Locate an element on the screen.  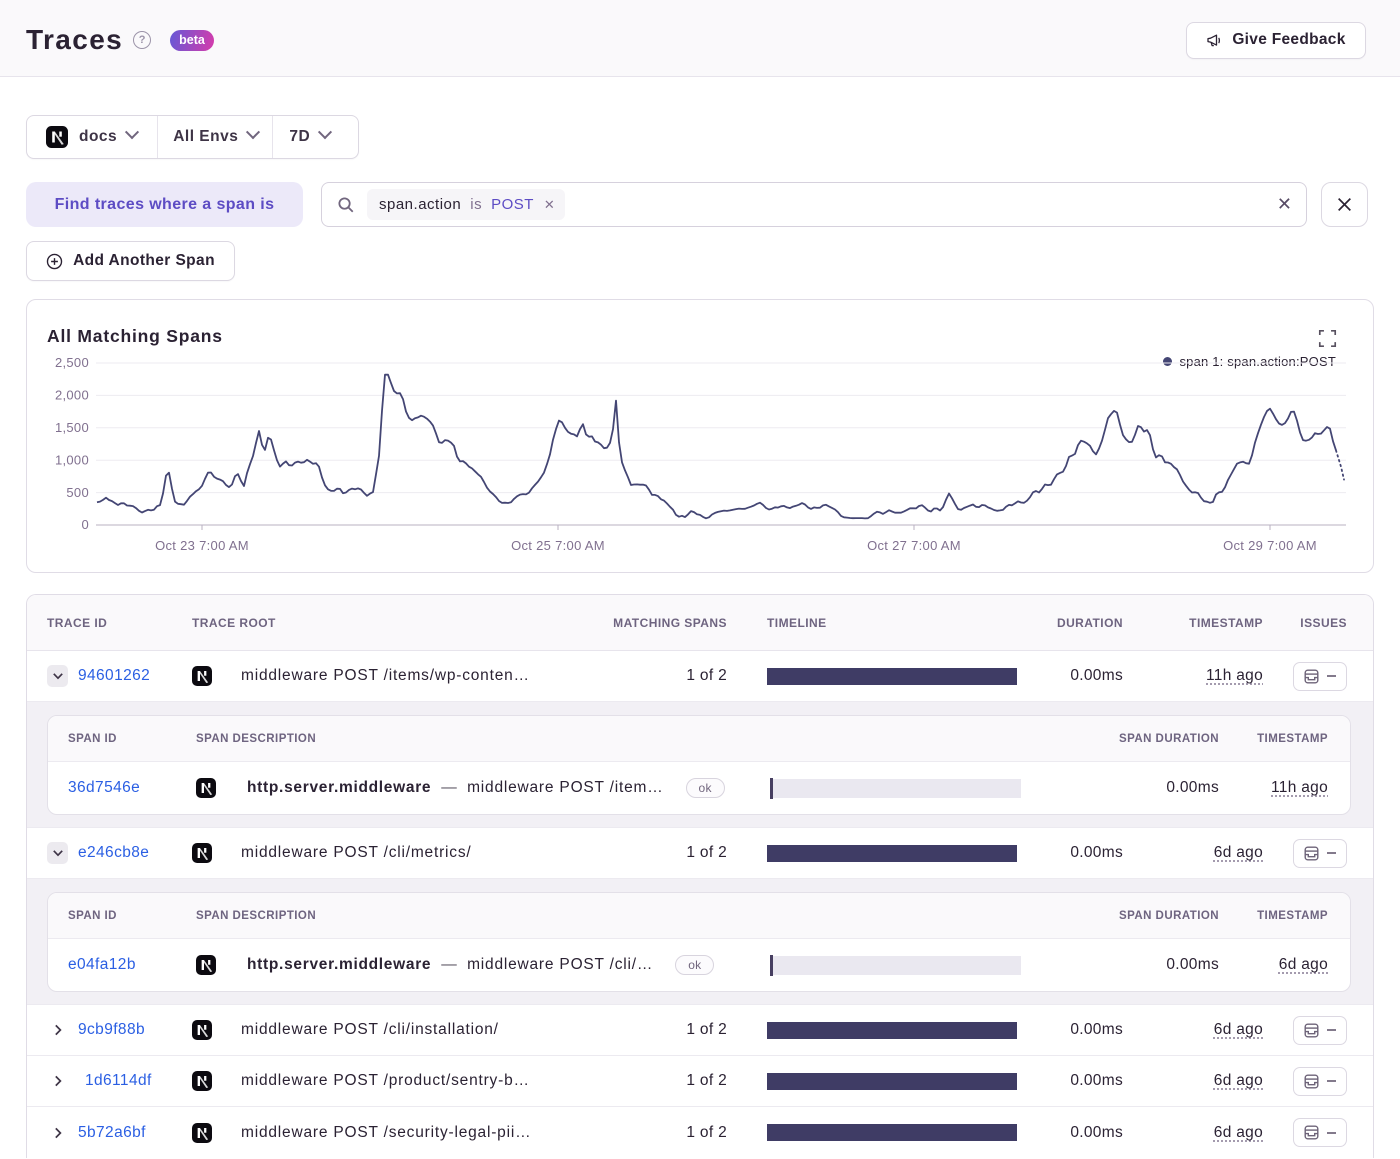
svg-text: 1,500 is located at coordinates (72, 427).